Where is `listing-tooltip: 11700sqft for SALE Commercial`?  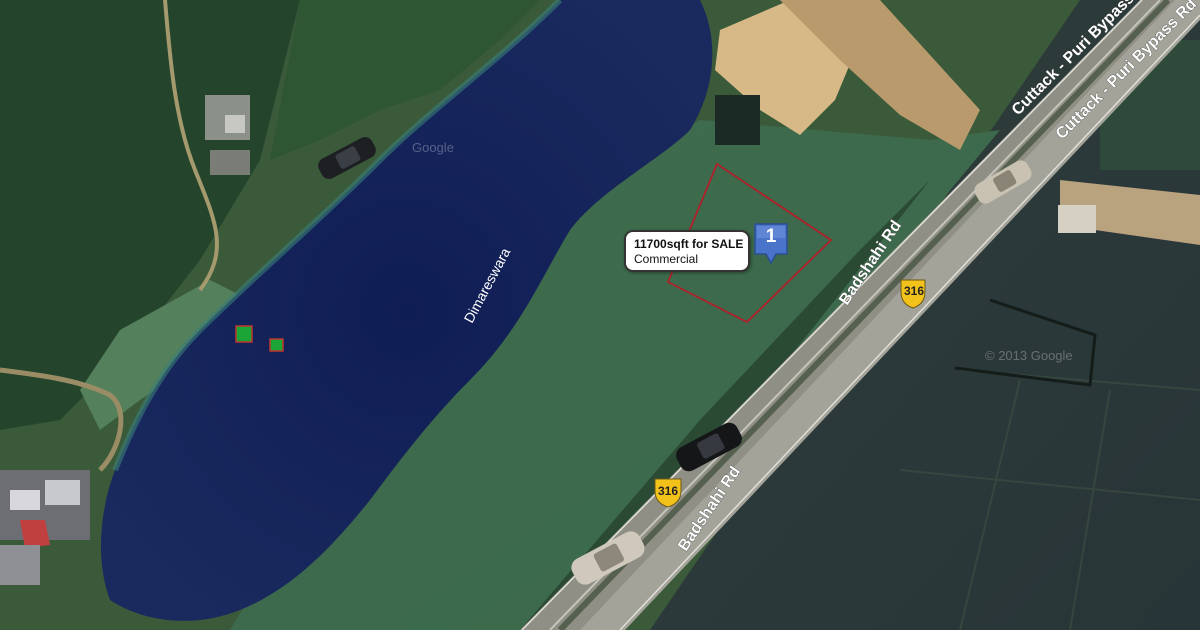 listing-tooltip: 11700sqft for SALE Commercial is located at coordinates (687, 251).